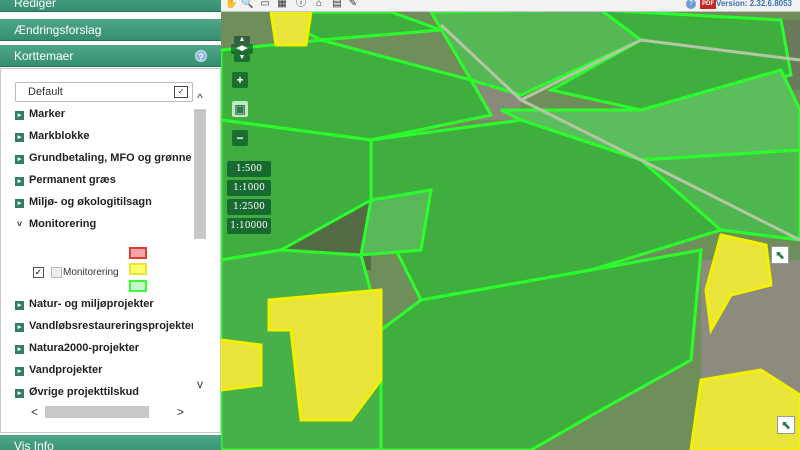 The width and height of the screenshot is (800, 450). What do you see at coordinates (282, 5) in the screenshot?
I see `save-icon: ▦` at bounding box center [282, 5].